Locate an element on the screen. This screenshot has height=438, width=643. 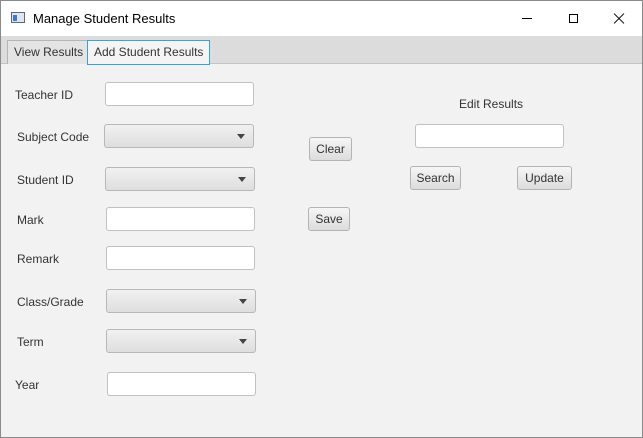
remark-input is located at coordinates (180, 258).